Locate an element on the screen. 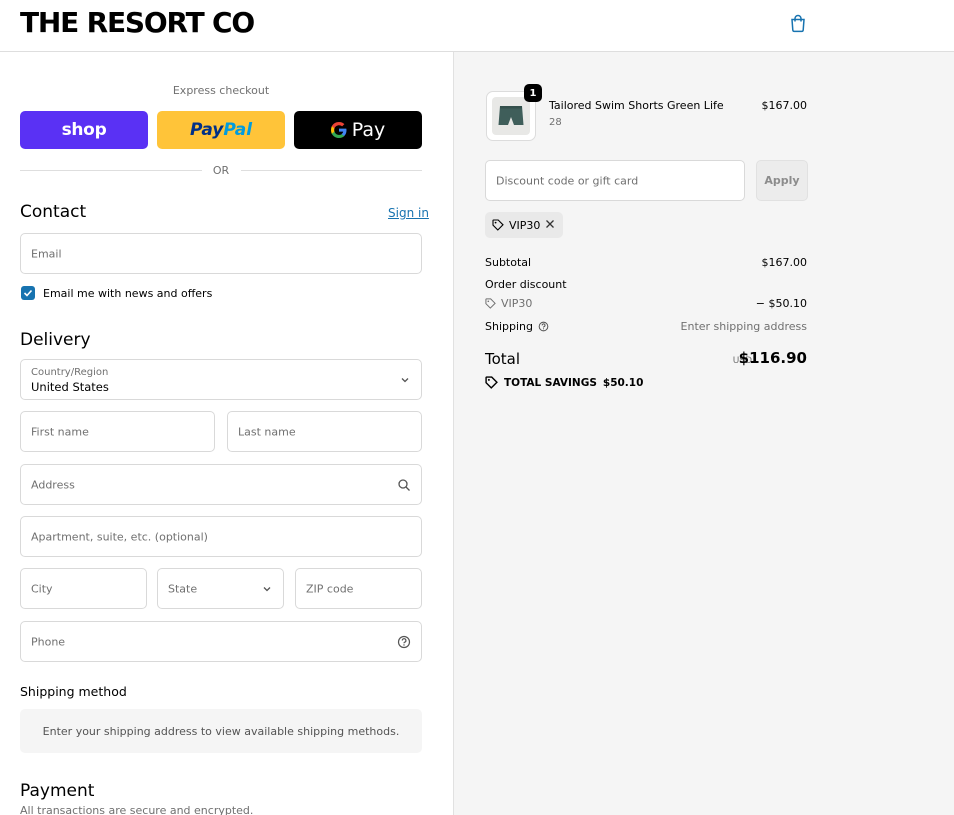 This screenshot has width=954, height=815. shop-pay-label: shop is located at coordinates (84, 130).